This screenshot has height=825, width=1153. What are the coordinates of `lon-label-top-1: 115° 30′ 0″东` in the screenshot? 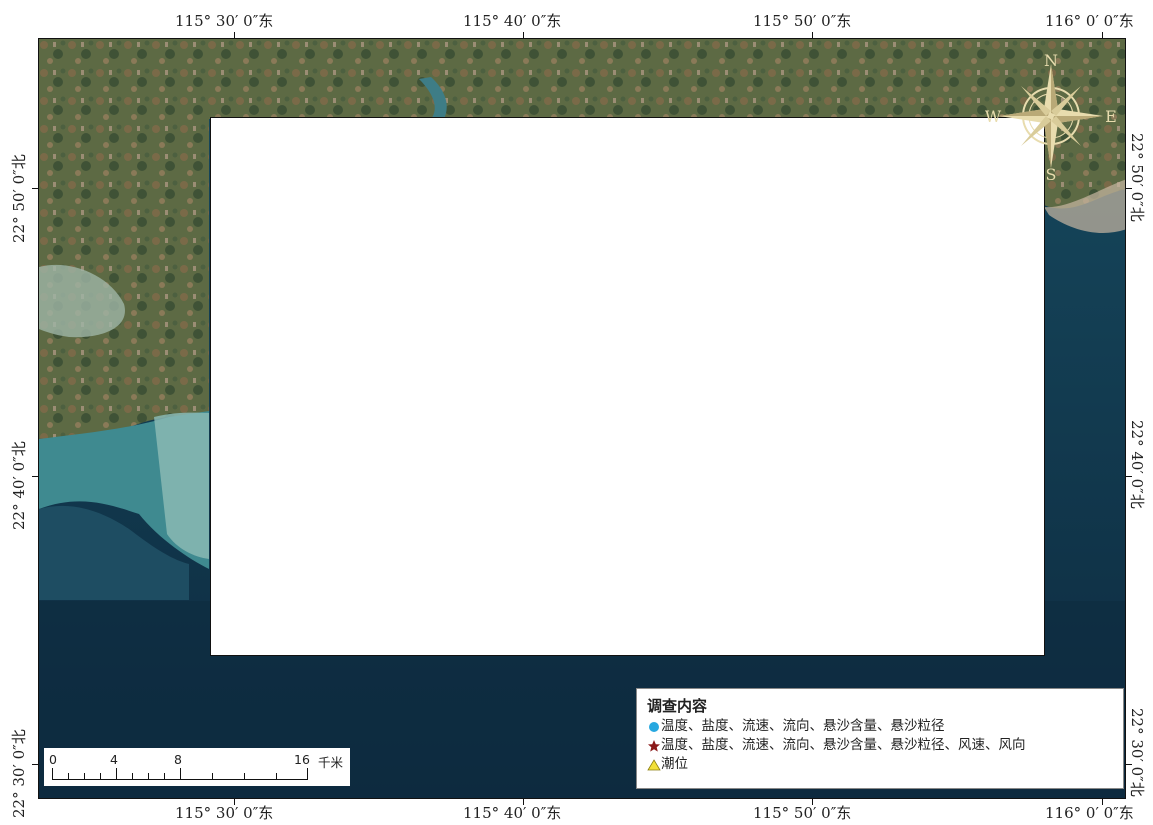 It's located at (224, 21).